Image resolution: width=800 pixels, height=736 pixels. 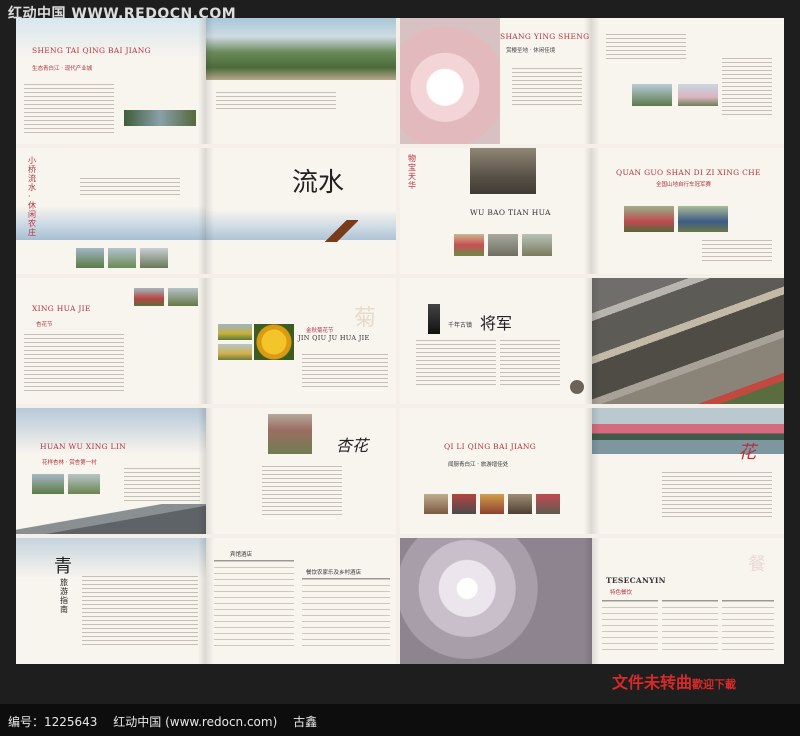 I want to click on vertical-title: 旅游指南, so click(x=64, y=596).